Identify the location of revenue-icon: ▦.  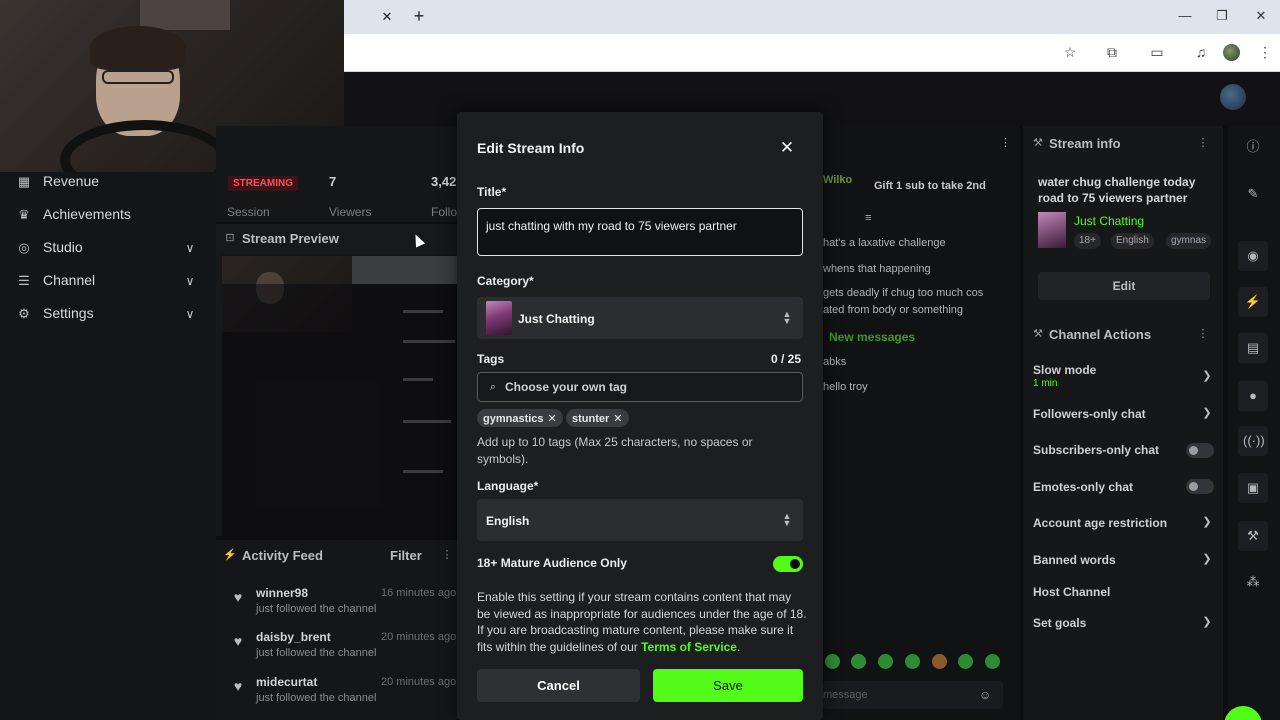
(24, 181).